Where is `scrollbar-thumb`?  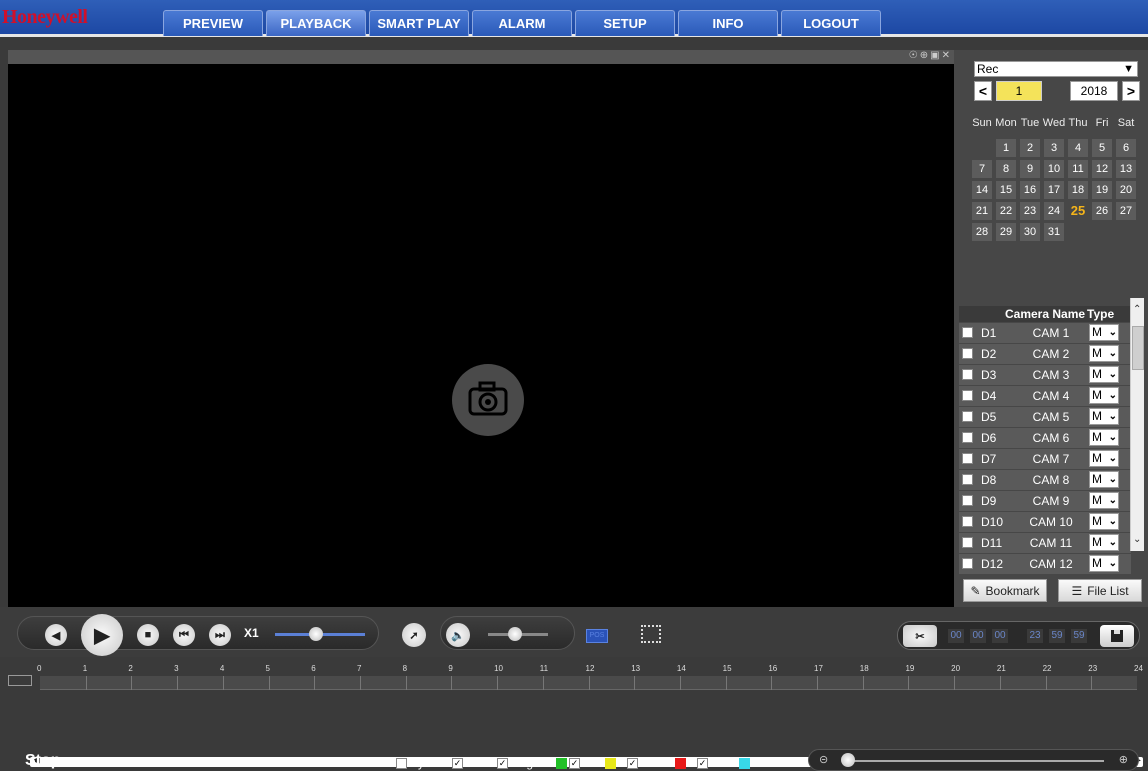 scrollbar-thumb is located at coordinates (1138, 348).